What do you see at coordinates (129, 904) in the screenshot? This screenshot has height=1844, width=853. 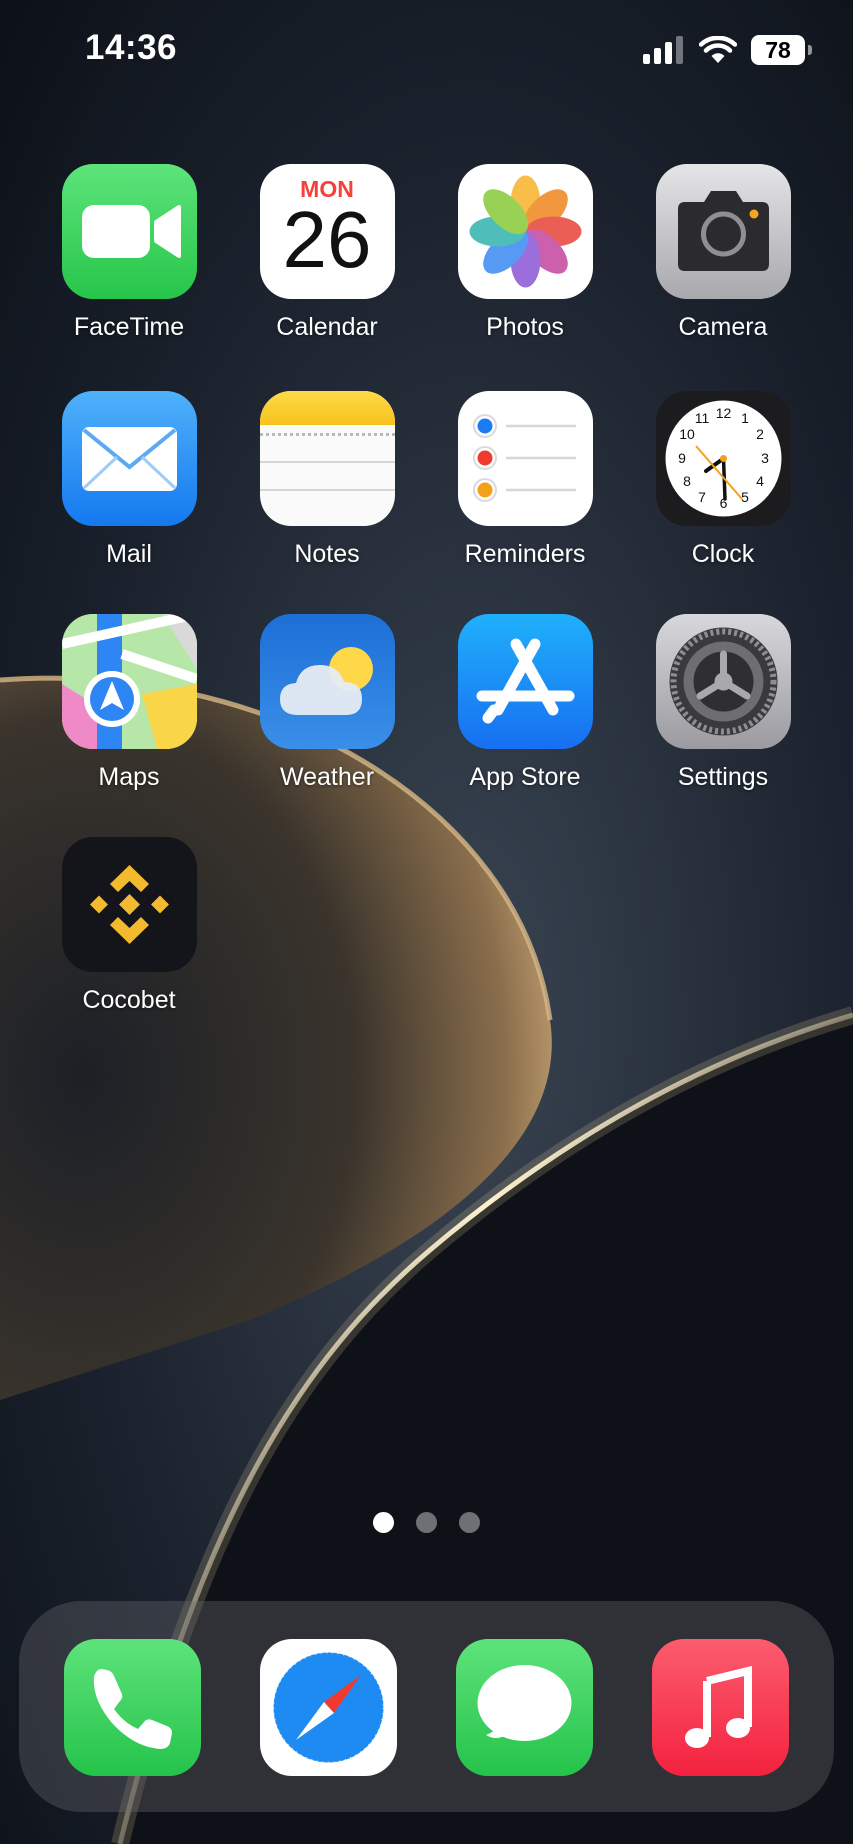 I see `cocobet-logo-icon` at bounding box center [129, 904].